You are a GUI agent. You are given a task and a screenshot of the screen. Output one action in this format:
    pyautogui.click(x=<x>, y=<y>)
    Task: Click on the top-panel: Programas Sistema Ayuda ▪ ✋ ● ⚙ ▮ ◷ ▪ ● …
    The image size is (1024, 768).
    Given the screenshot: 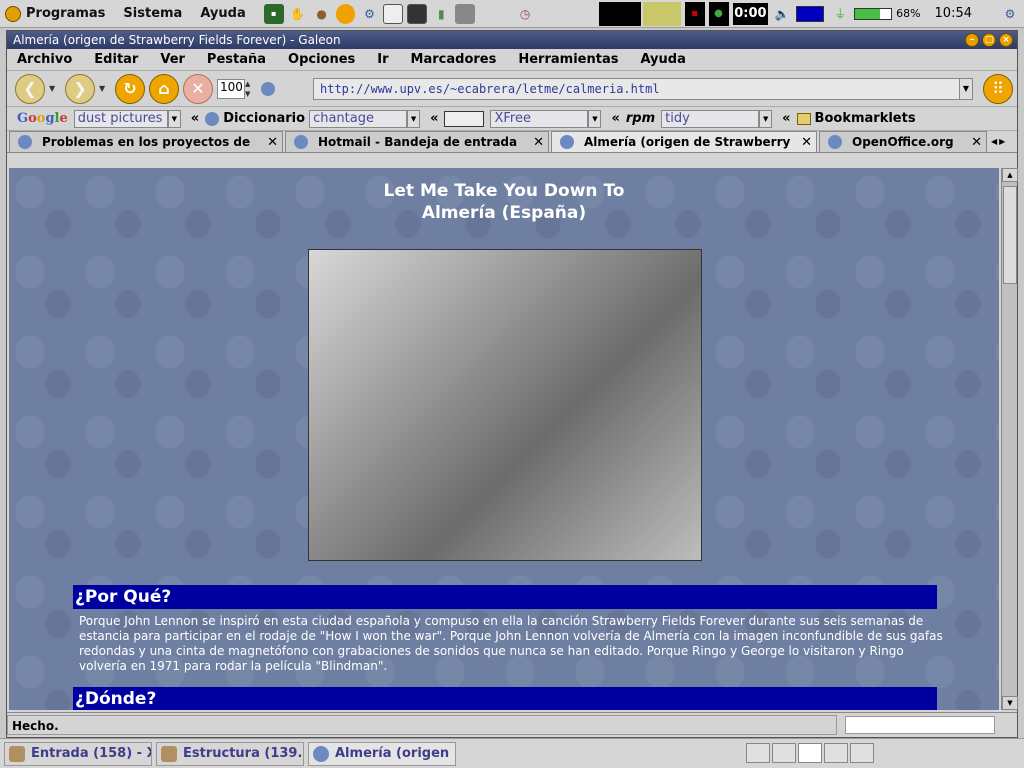 What is the action you would take?
    pyautogui.click(x=512, y=14)
    